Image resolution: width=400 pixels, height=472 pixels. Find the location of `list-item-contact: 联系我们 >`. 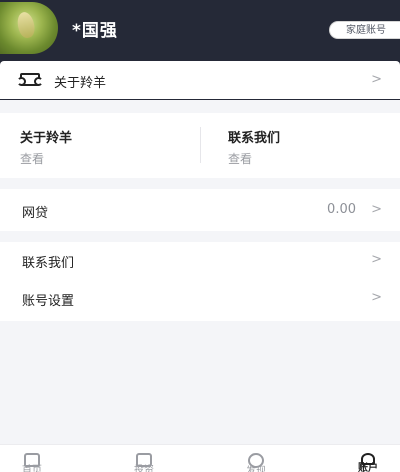

list-item-contact: 联系我们 > is located at coordinates (200, 261).